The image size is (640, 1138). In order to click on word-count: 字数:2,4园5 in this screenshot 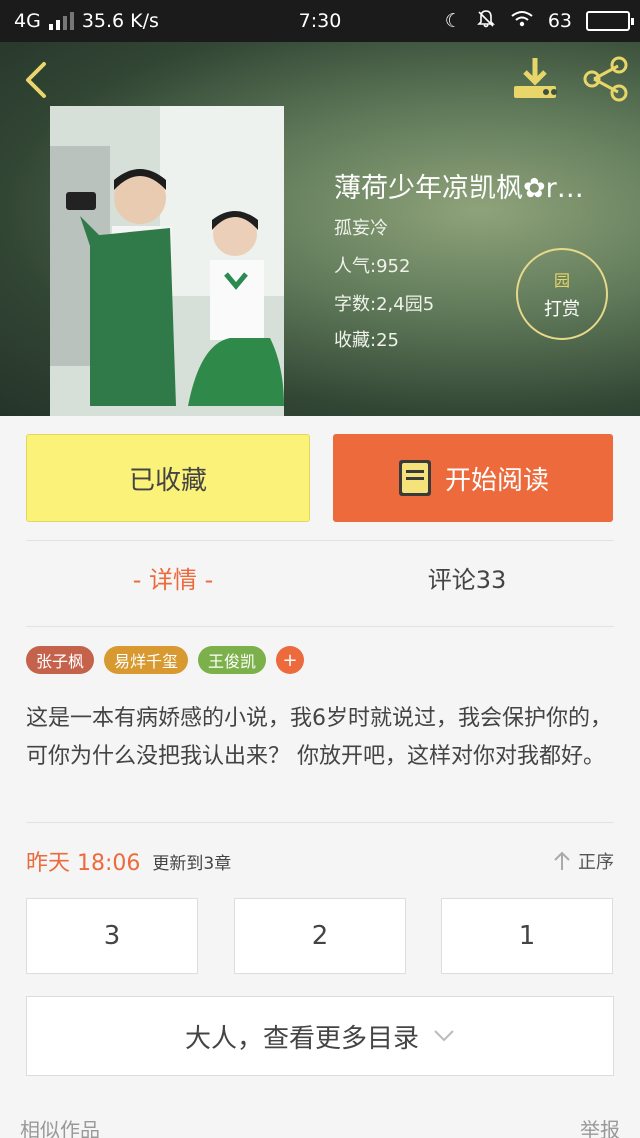, I will do `click(384, 304)`.